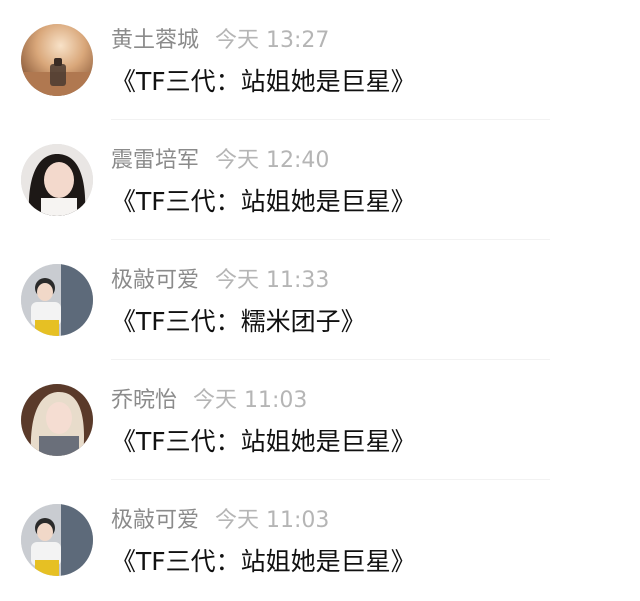 This screenshot has width=640, height=601. Describe the element at coordinates (57, 420) in the screenshot. I see `blonde-girl-avatar-icon` at that location.